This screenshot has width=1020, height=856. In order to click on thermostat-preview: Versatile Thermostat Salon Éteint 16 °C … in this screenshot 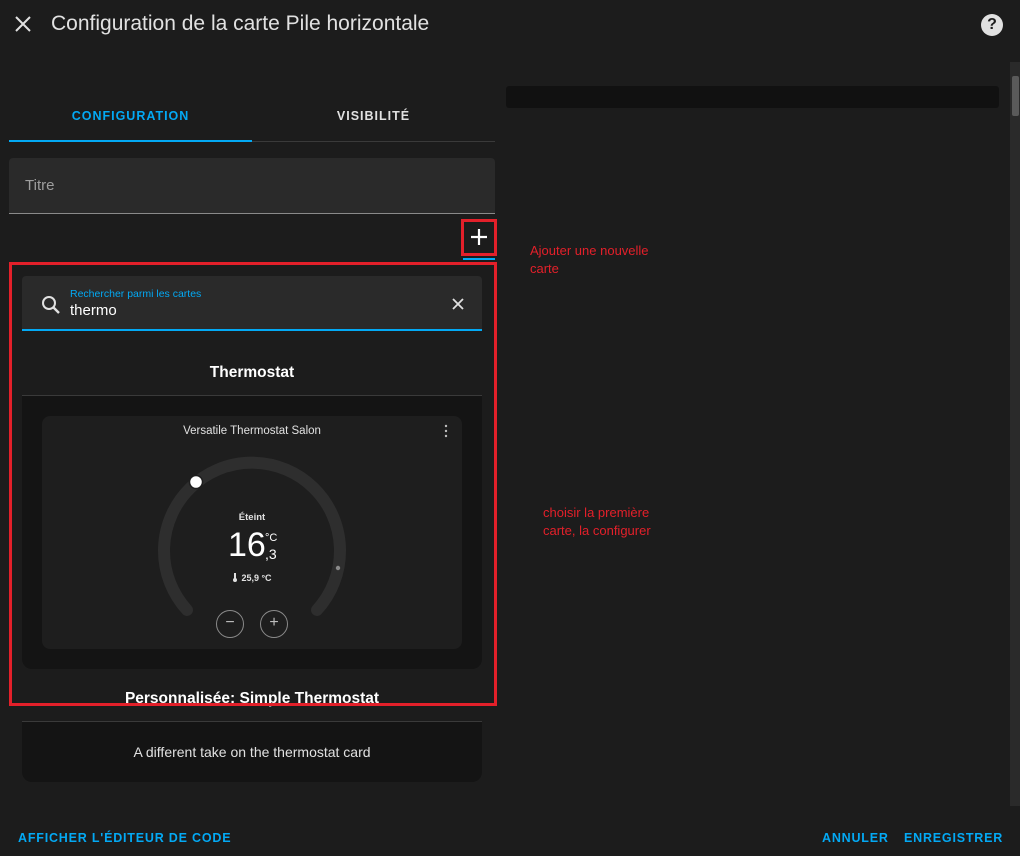, I will do `click(252, 532)`.